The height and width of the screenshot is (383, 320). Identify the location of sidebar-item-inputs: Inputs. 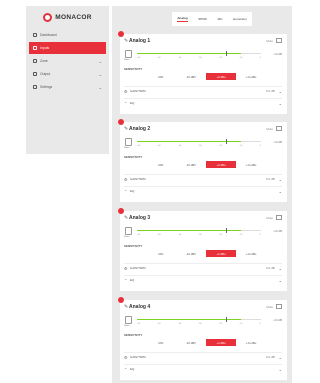
(67, 48).